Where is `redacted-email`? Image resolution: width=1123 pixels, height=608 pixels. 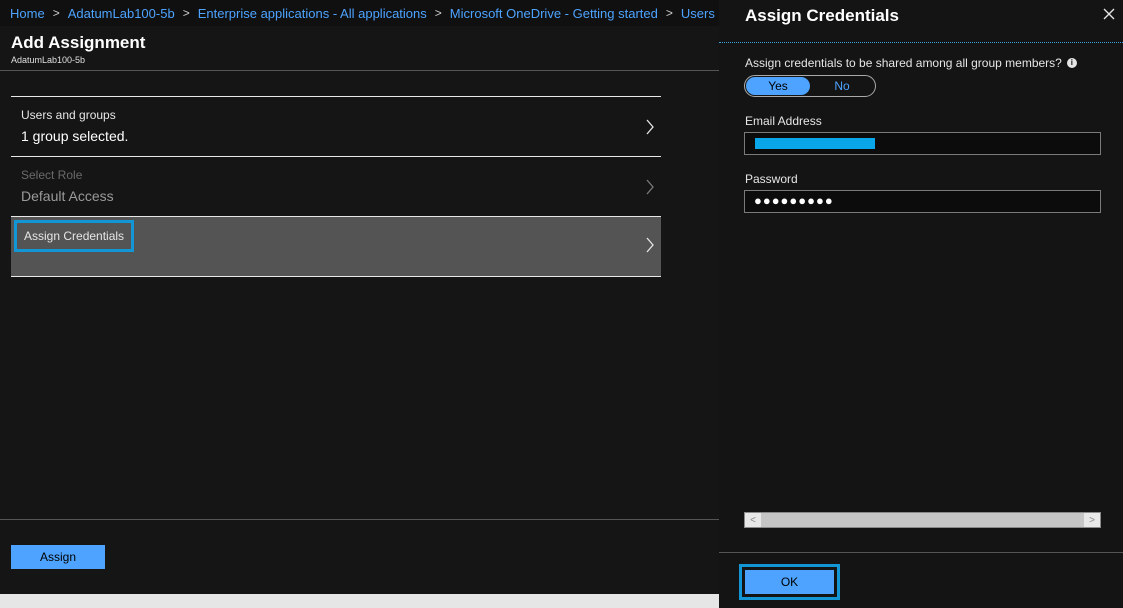
redacted-email is located at coordinates (815, 143).